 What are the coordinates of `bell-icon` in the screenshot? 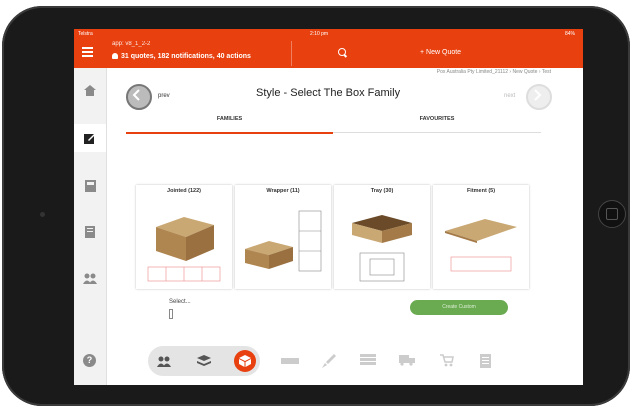 It's located at (115, 56).